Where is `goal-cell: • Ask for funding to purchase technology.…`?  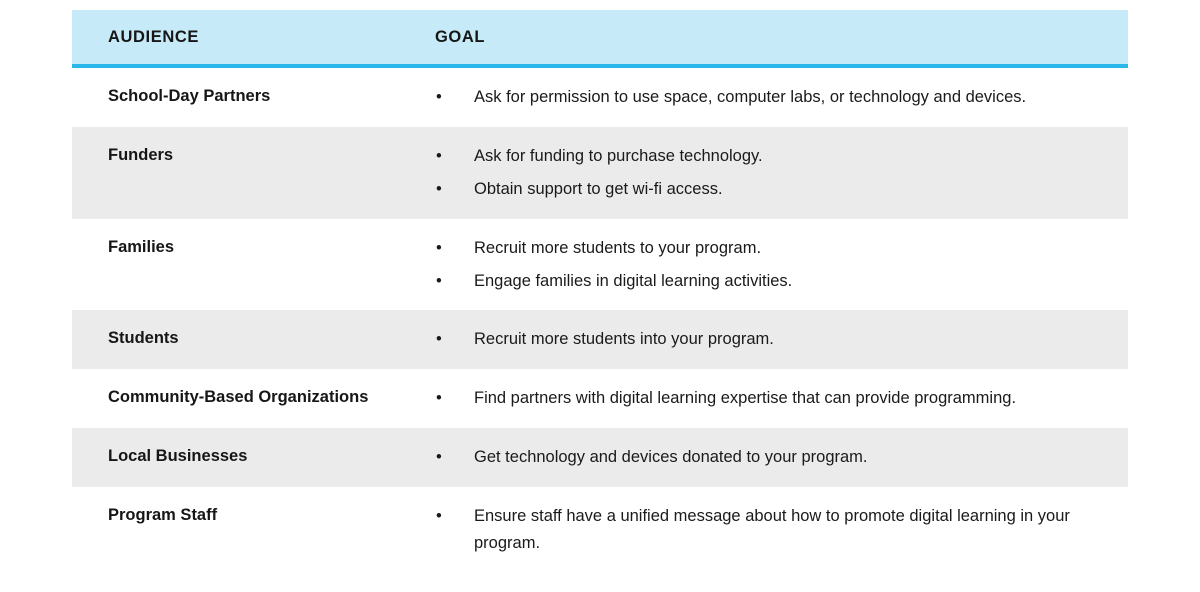
goal-cell: • Ask for funding to purchase technology.… is located at coordinates (765, 173).